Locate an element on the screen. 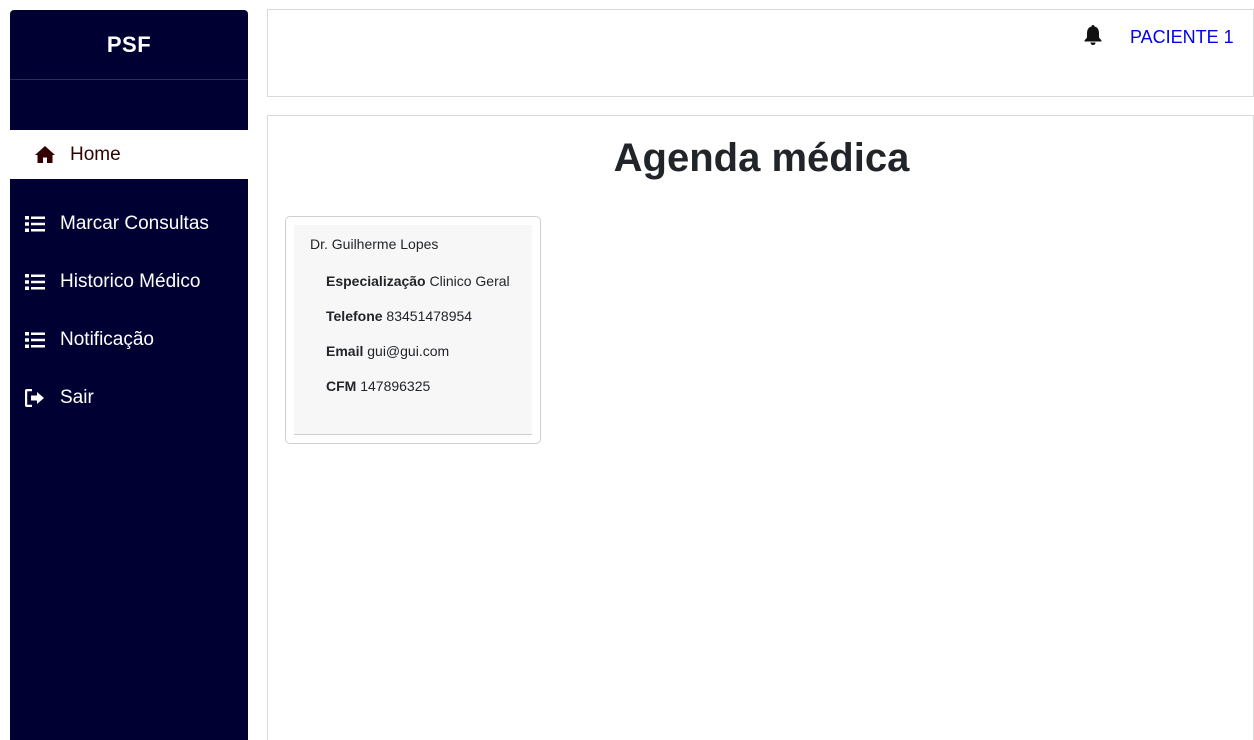  sidebar-item-label: Historico Médico is located at coordinates (130, 281).